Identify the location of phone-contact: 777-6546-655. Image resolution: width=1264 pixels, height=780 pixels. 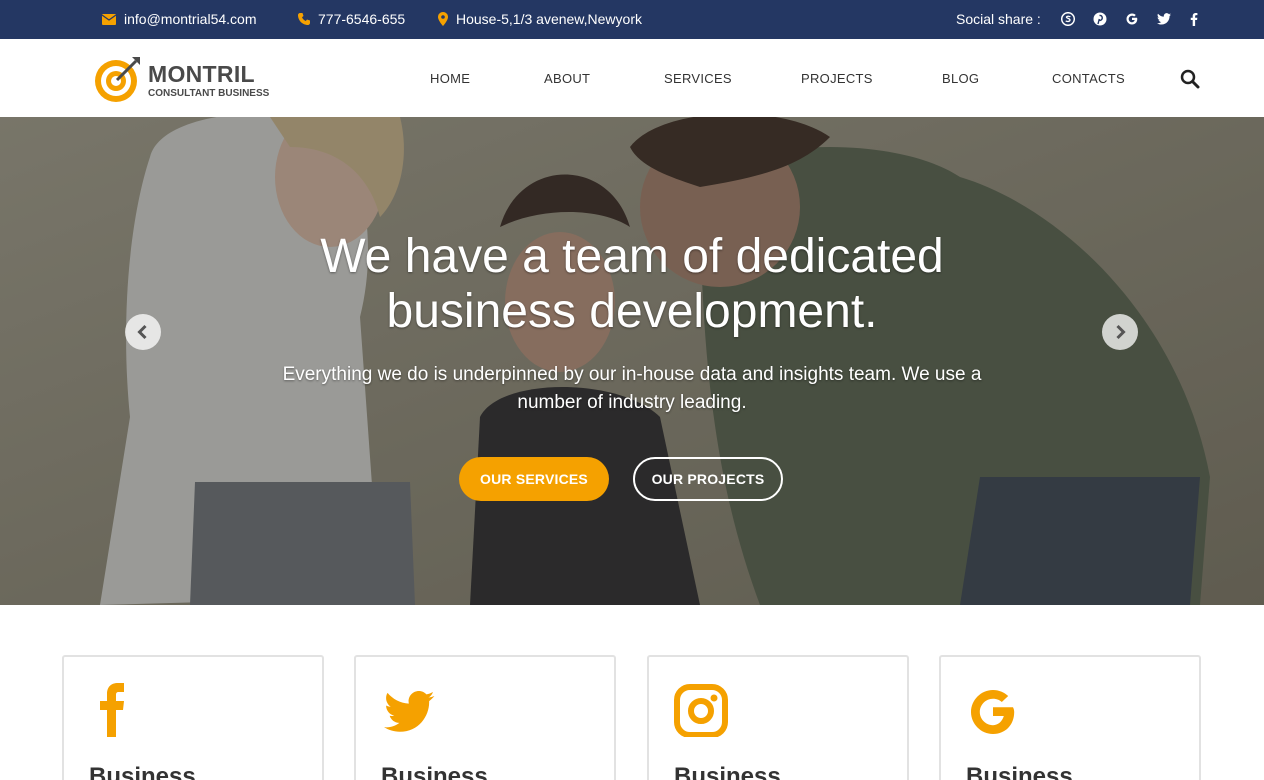
(351, 19).